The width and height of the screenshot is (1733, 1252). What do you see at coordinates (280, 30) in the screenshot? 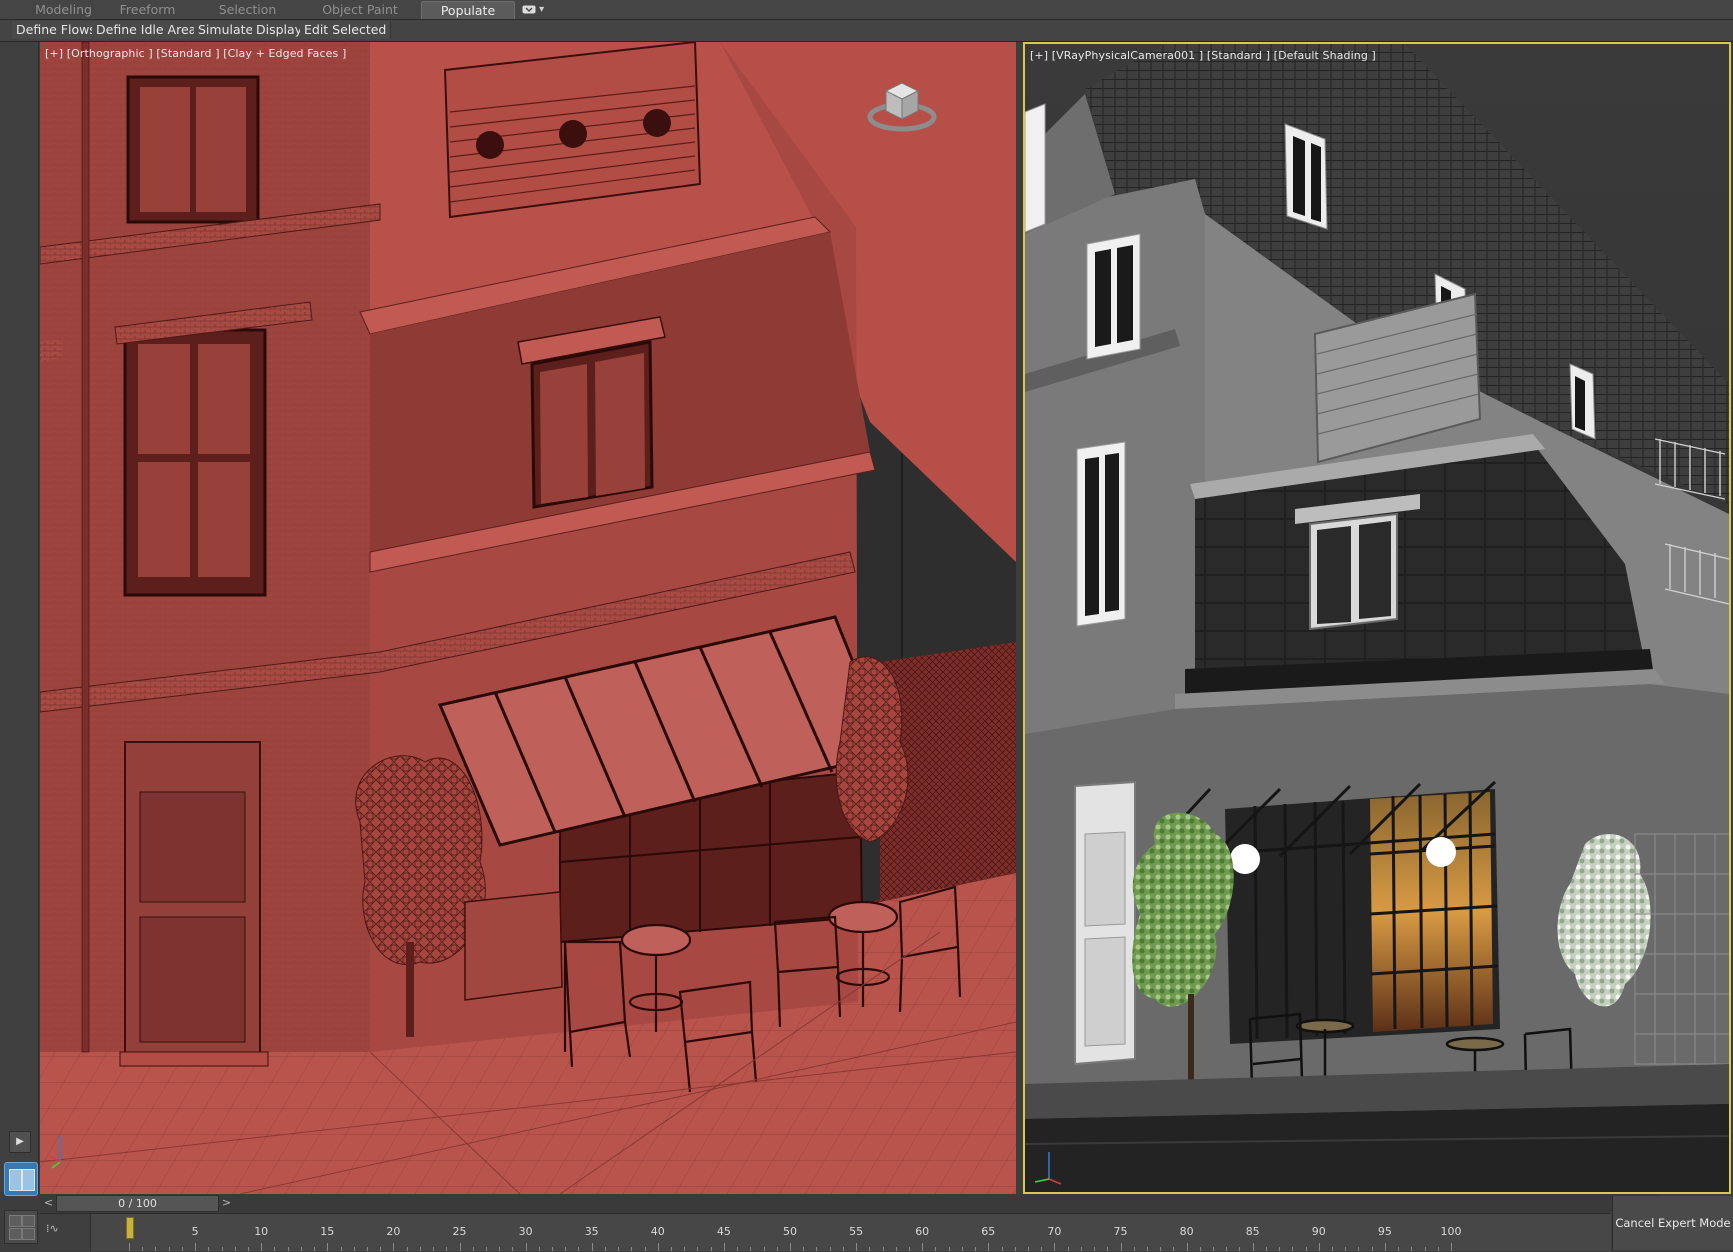
I see `display-button: Display` at bounding box center [280, 30].